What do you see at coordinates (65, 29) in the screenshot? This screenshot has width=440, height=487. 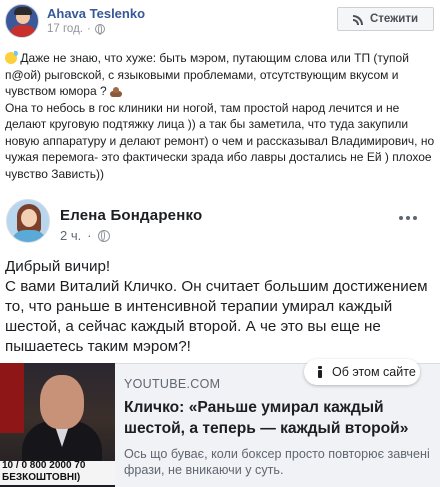 I see `outer-post-time: 17 год.` at bounding box center [65, 29].